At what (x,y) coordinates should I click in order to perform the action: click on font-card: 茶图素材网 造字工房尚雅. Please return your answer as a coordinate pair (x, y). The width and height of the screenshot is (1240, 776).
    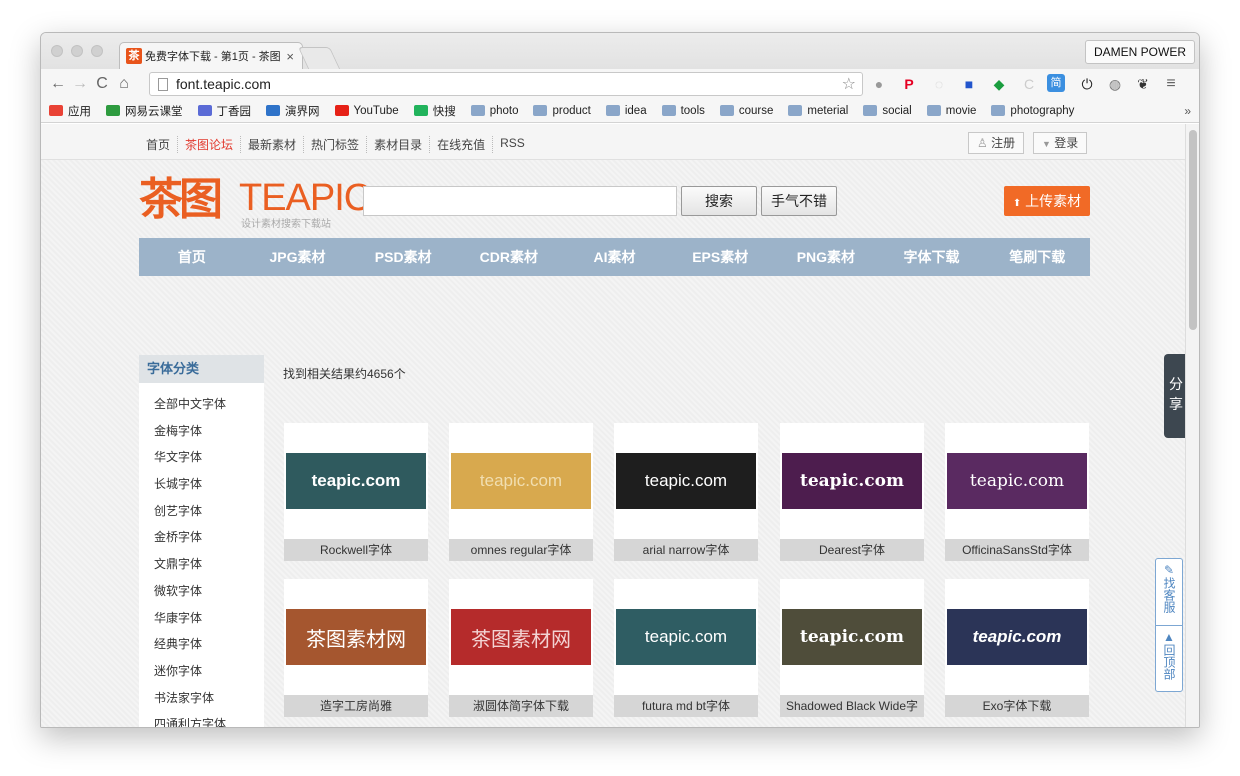
    Looking at the image, I should click on (356, 648).